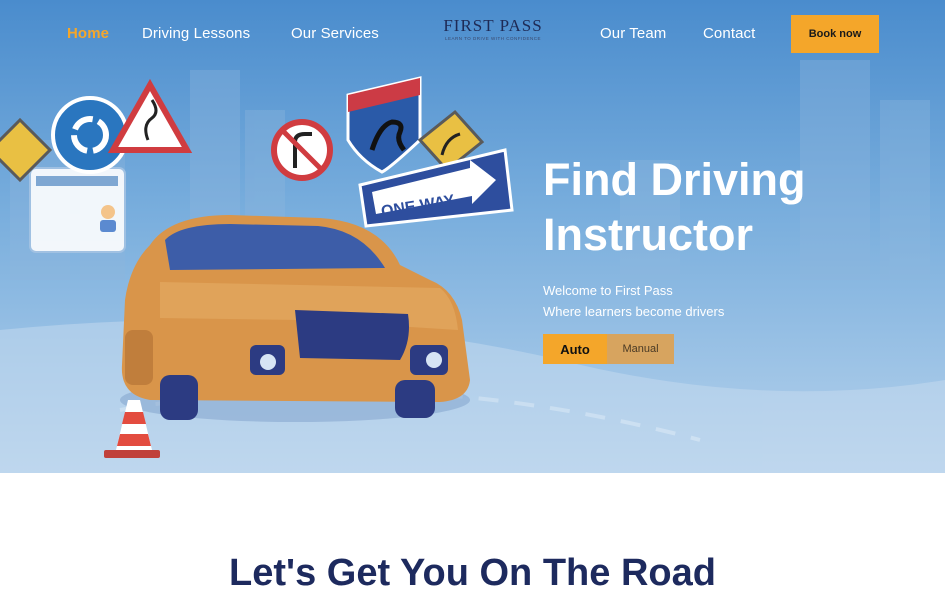 This screenshot has width=945, height=595. I want to click on nav-our-services-link: Our Services, so click(335, 33).